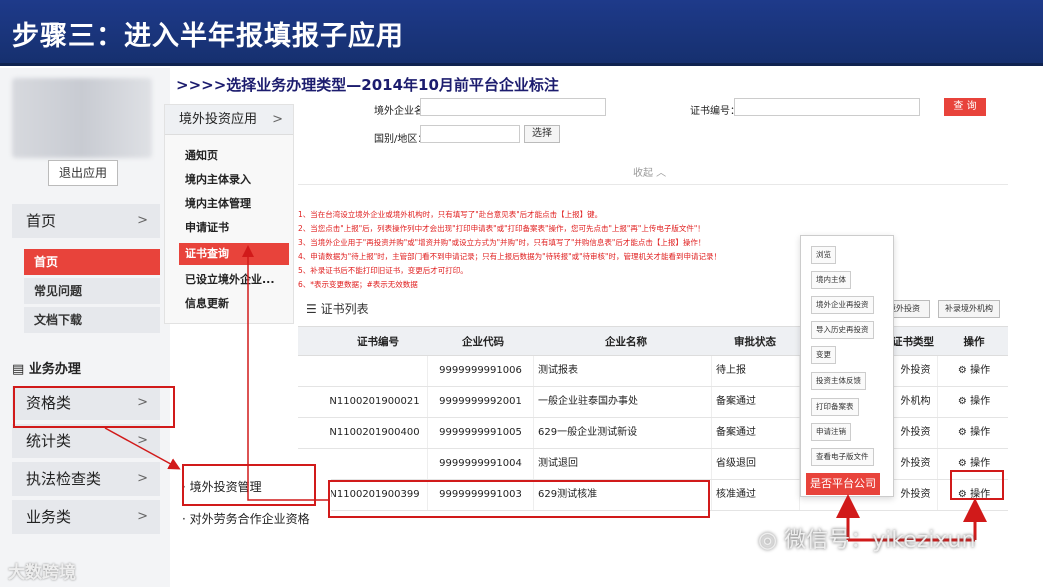 The image size is (1043, 587). I want to click on watermark-right: ◎ 微信号：yikezixun, so click(866, 538).